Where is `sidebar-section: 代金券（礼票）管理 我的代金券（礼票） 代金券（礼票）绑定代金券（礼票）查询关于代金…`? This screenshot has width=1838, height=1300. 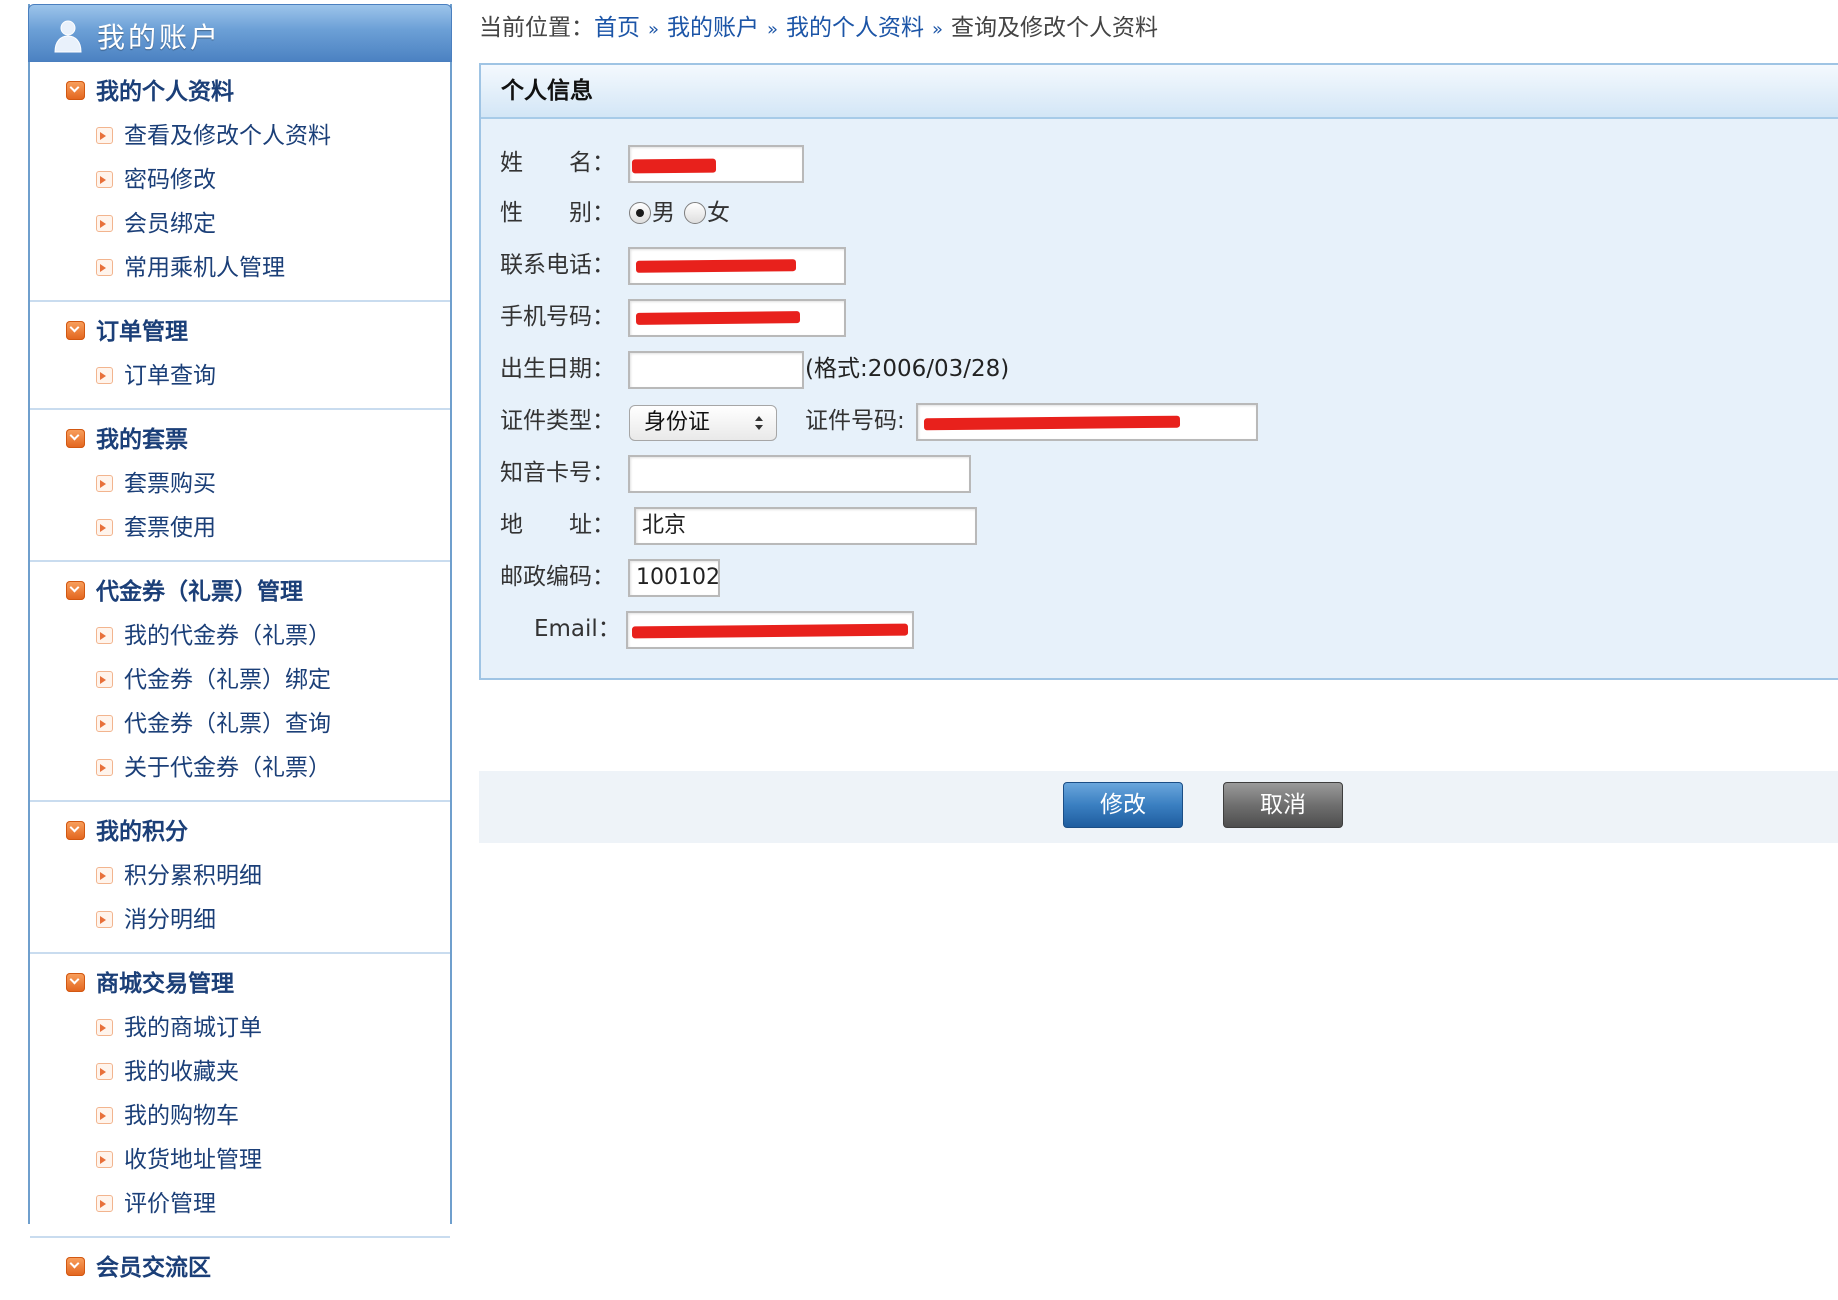 sidebar-section: 代金券（礼票）管理 我的代金券（礼票） 代金券（礼票）绑定代金券（礼票）查询关于代金… is located at coordinates (240, 682).